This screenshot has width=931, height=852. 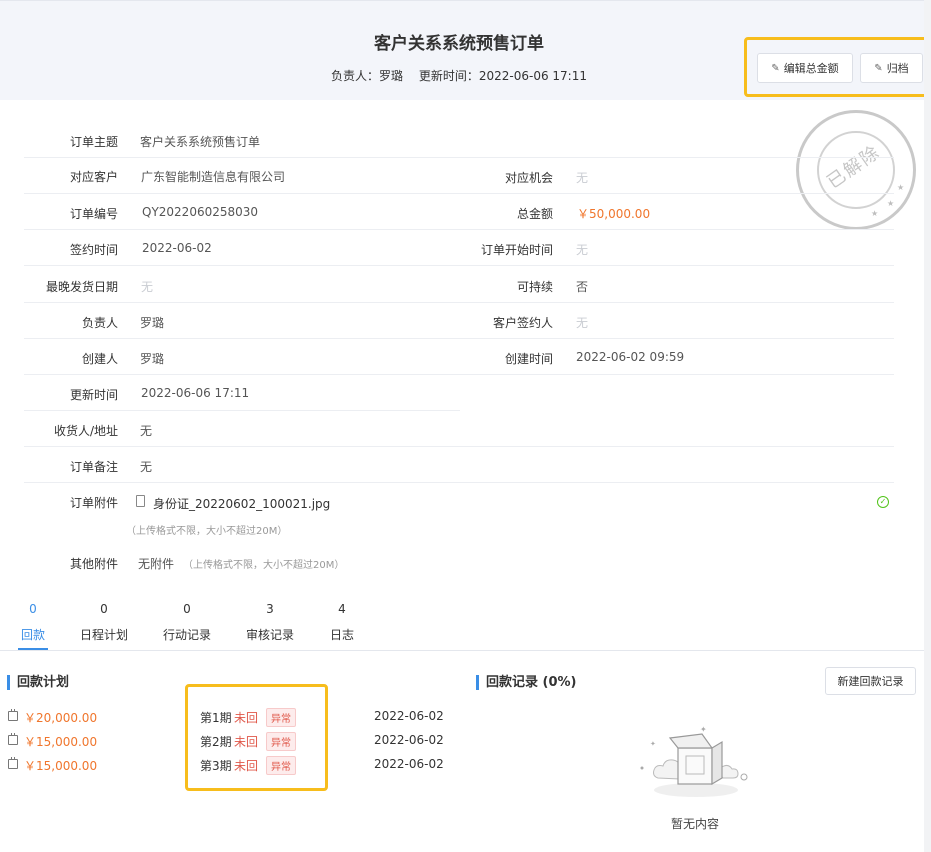 I want to click on edit-total-button: ✎ 编辑总金额, so click(x=805, y=68).